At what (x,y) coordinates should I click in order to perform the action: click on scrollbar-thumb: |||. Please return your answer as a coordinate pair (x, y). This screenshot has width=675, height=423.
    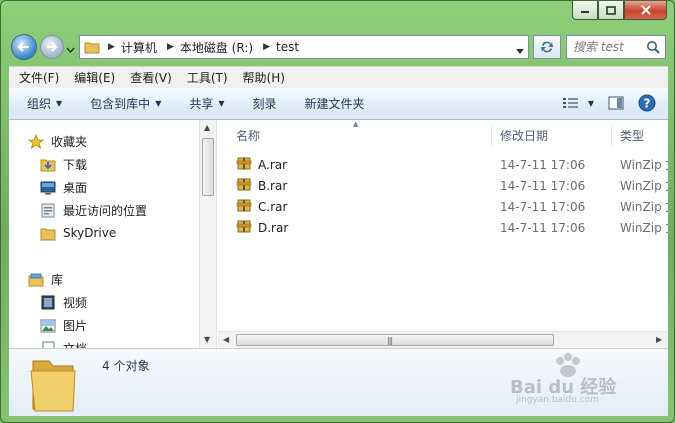
    Looking at the image, I should click on (395, 340).